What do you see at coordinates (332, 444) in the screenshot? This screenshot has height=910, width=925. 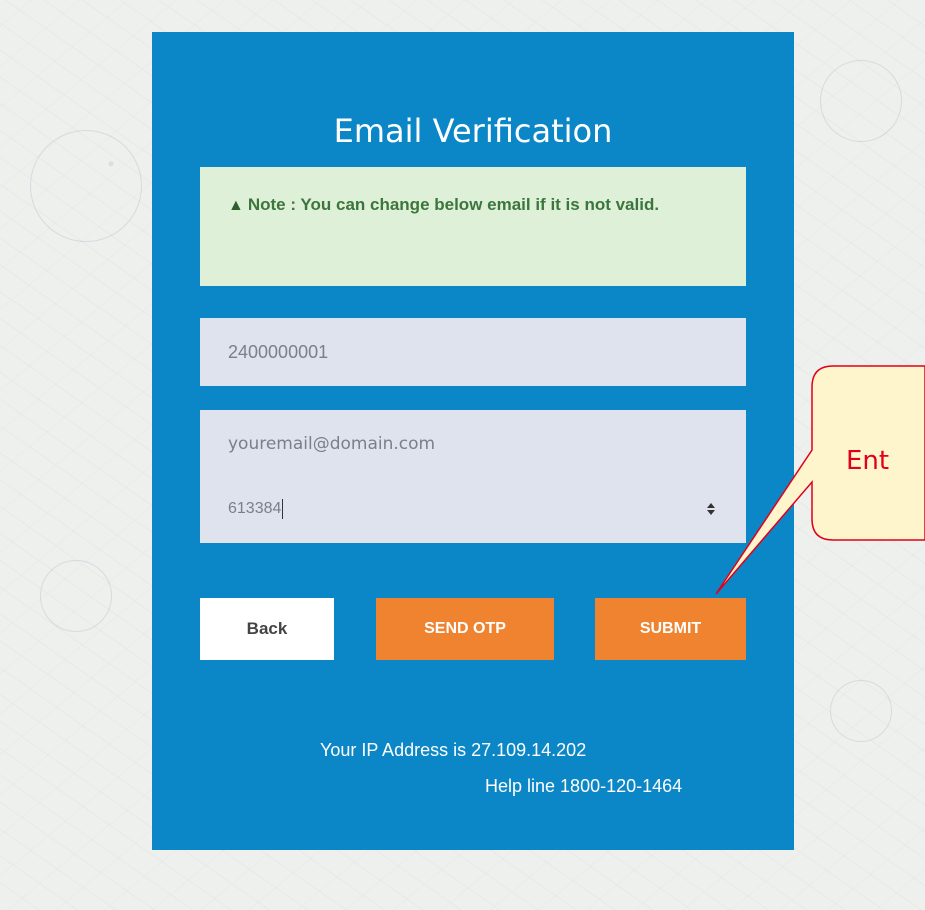 I see `email-placeholder: youremail@domain.com` at bounding box center [332, 444].